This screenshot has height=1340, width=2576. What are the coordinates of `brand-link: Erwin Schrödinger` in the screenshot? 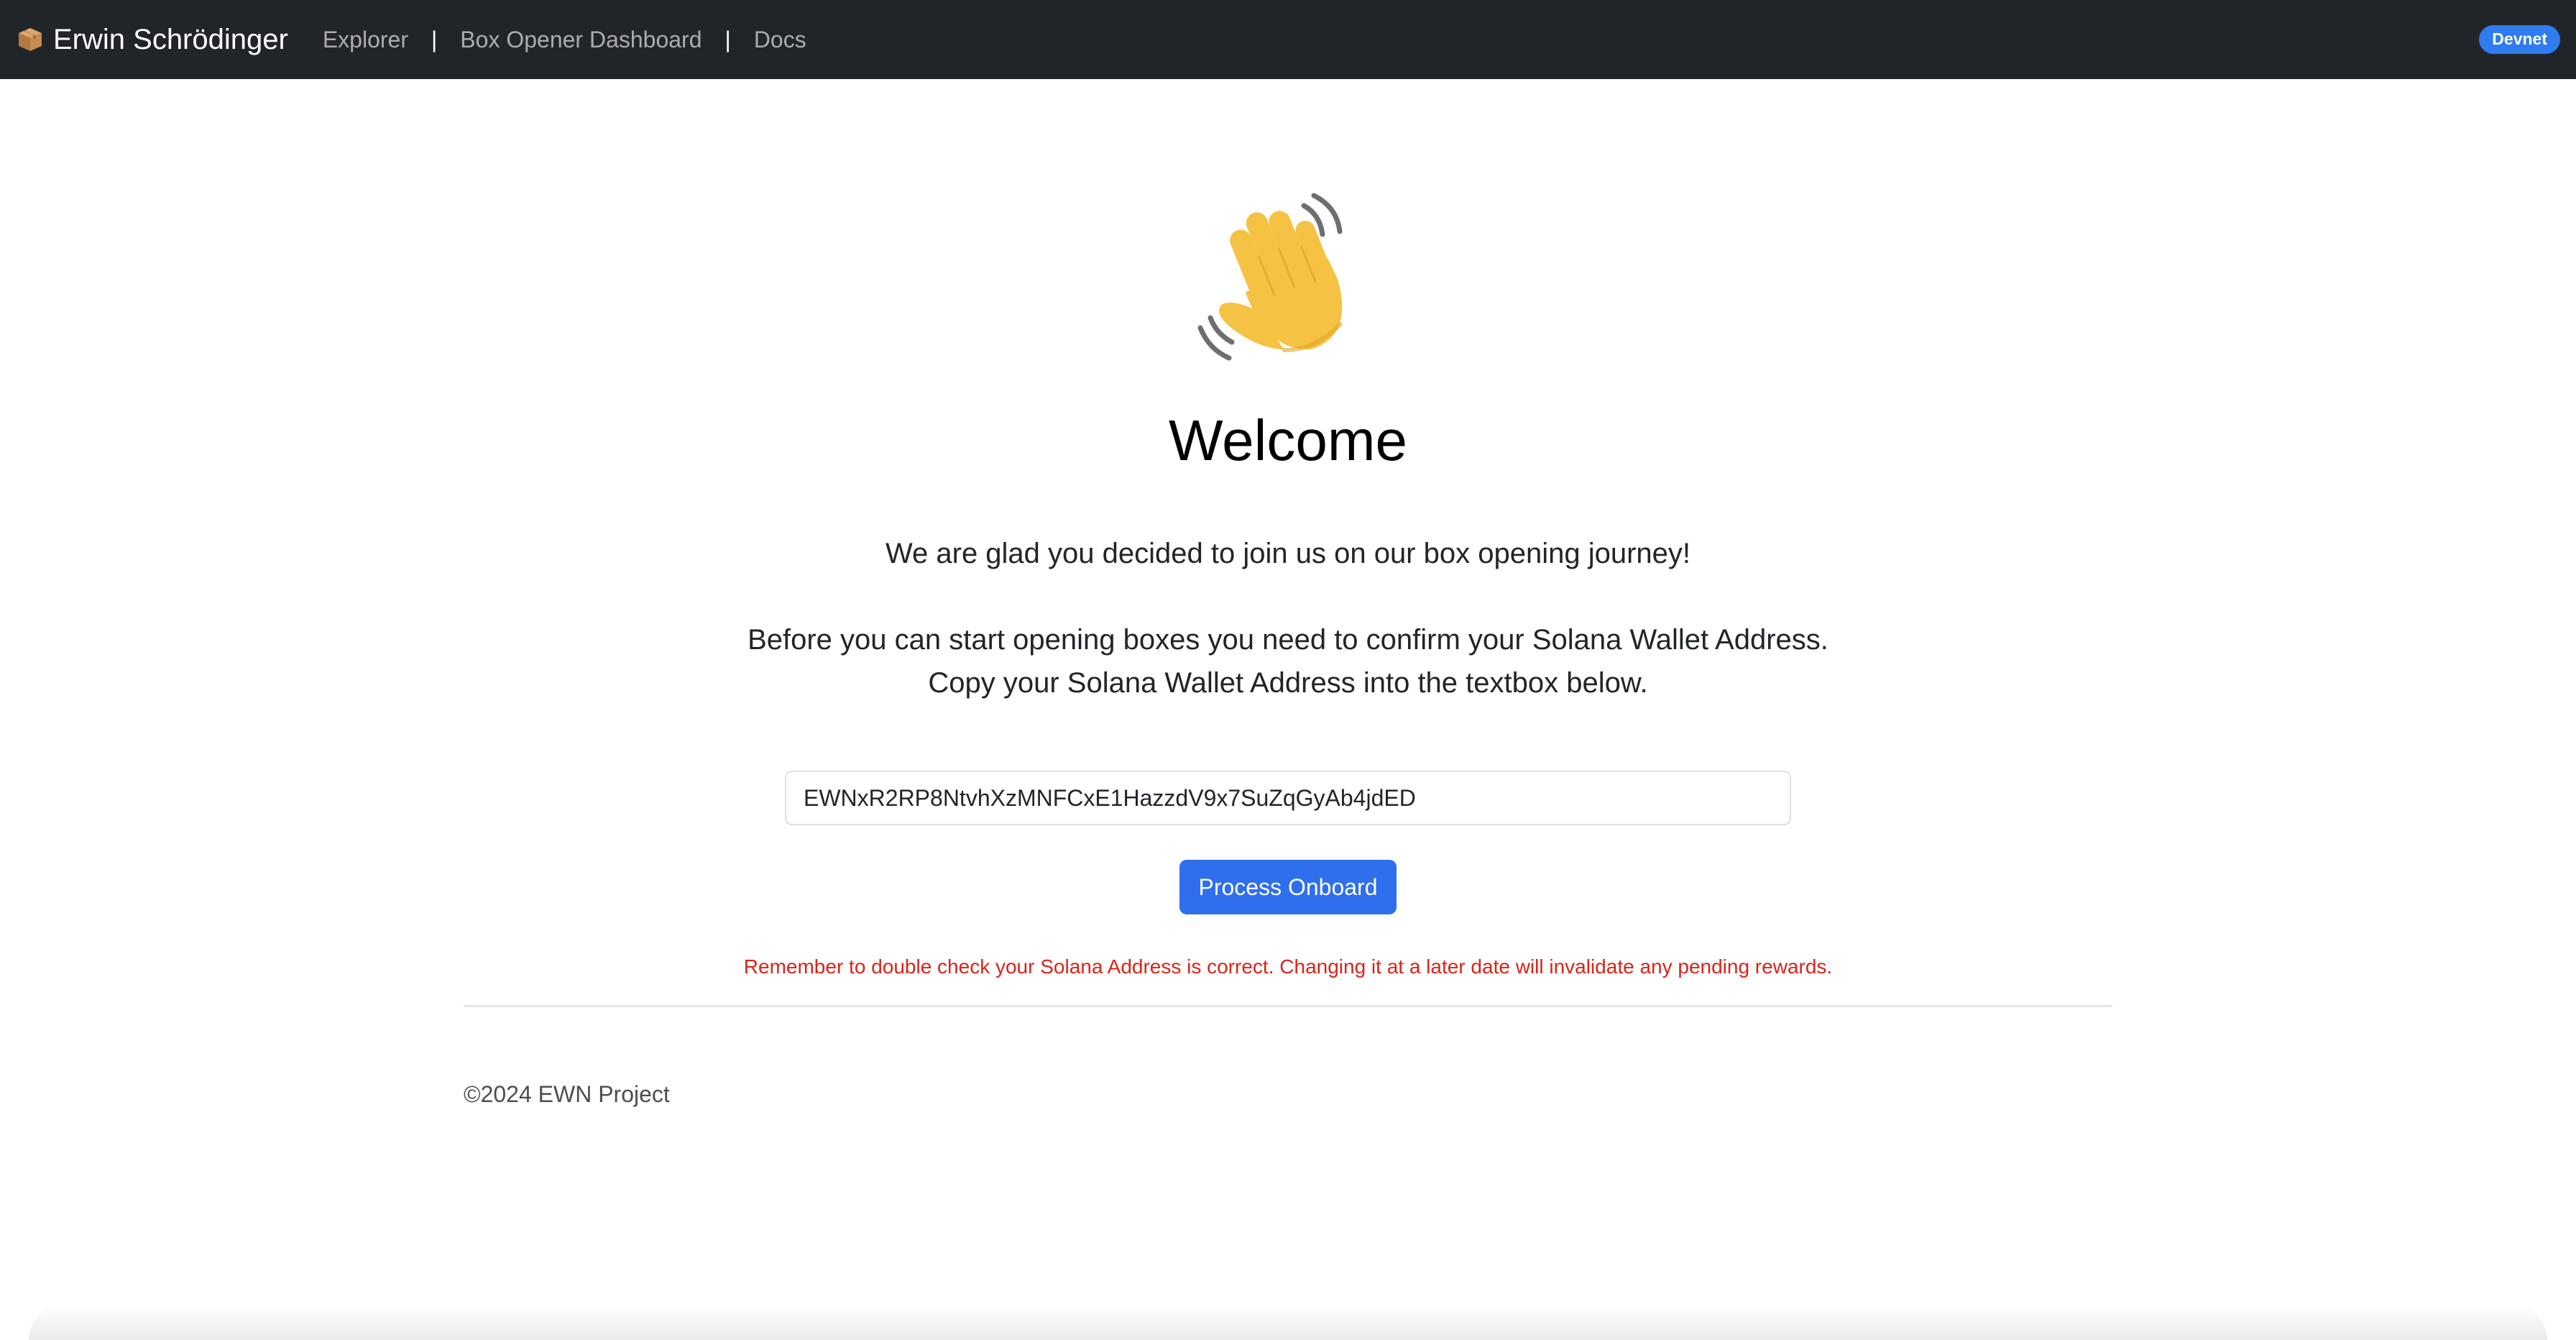 It's located at (152, 40).